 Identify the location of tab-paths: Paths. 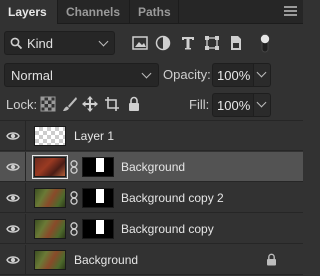
(154, 12).